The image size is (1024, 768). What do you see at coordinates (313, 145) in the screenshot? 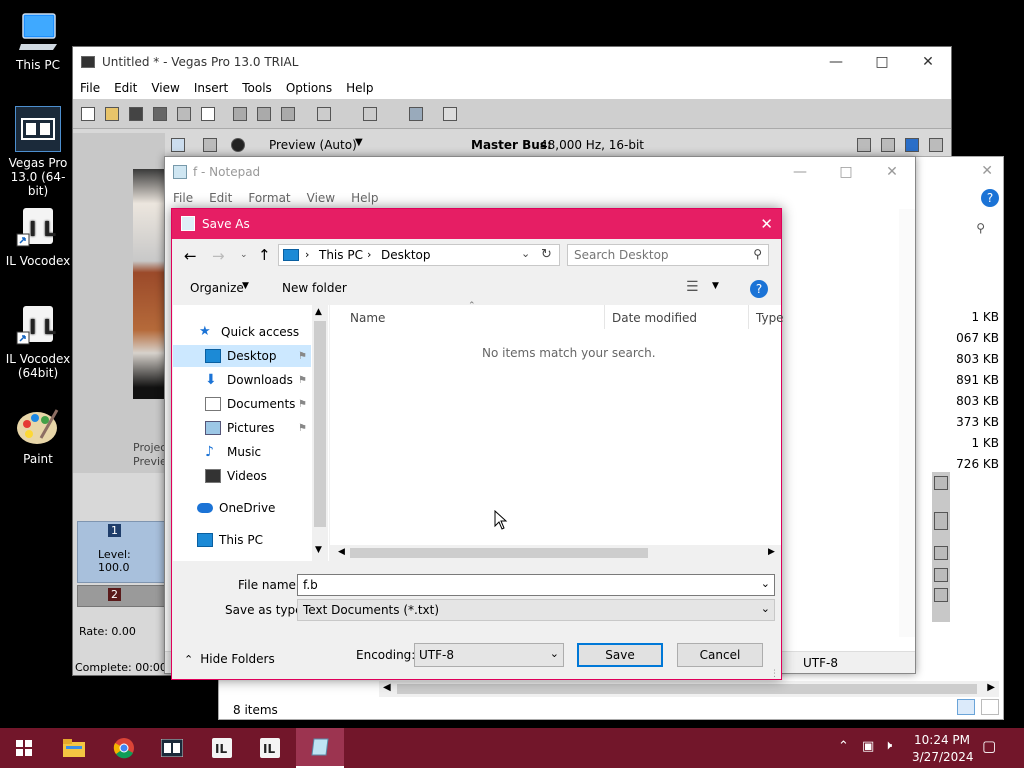
I see `preview-quality-dropdown: Preview (Auto)` at bounding box center [313, 145].